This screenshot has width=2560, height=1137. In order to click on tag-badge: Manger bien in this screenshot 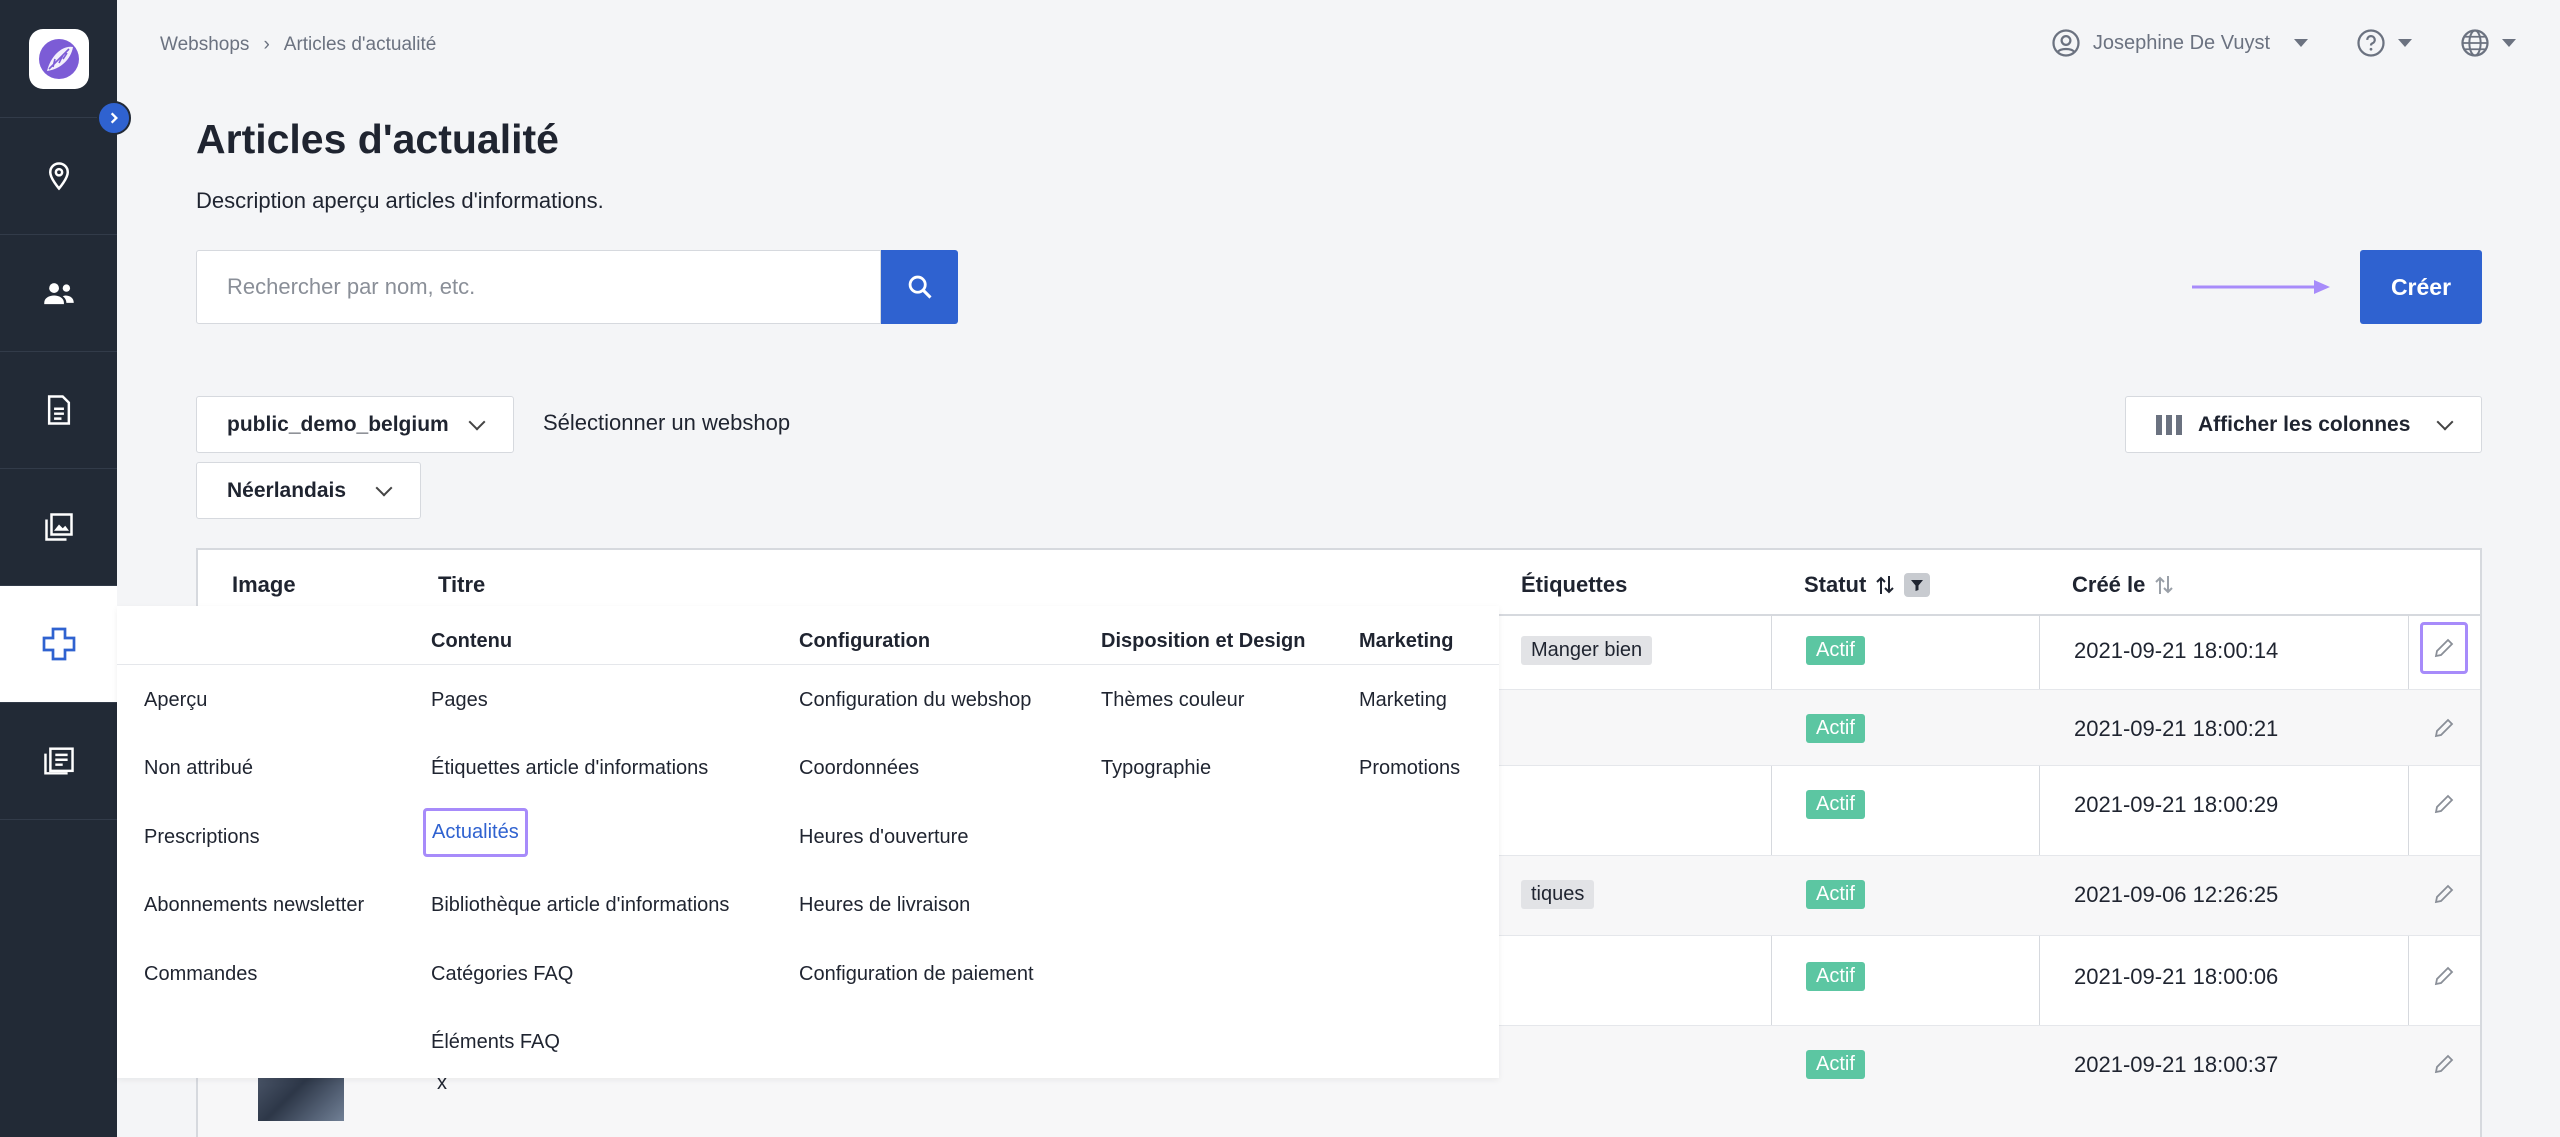, I will do `click(1587, 650)`.